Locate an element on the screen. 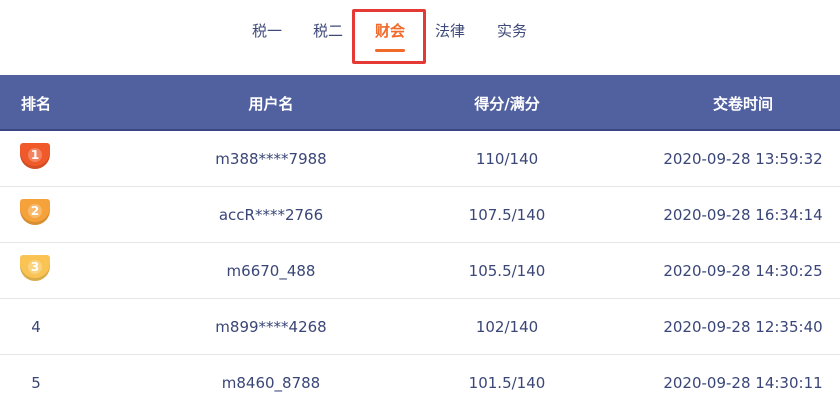  submit-time-cell: 2020-09-28 16:34:14 is located at coordinates (743, 215).